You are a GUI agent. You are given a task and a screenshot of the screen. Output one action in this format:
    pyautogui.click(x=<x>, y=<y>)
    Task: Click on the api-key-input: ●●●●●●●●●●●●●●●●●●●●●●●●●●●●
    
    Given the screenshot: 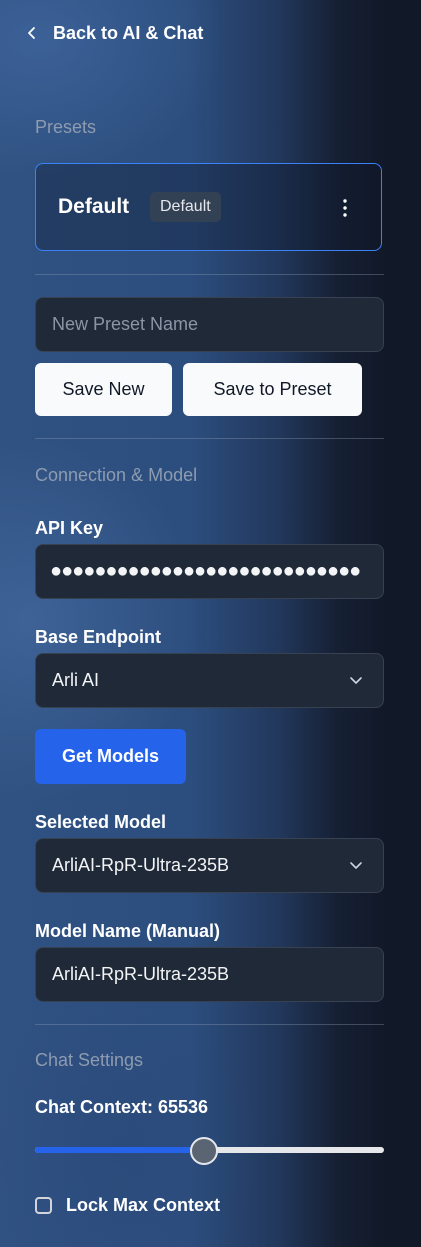 What is the action you would take?
    pyautogui.click(x=209, y=571)
    